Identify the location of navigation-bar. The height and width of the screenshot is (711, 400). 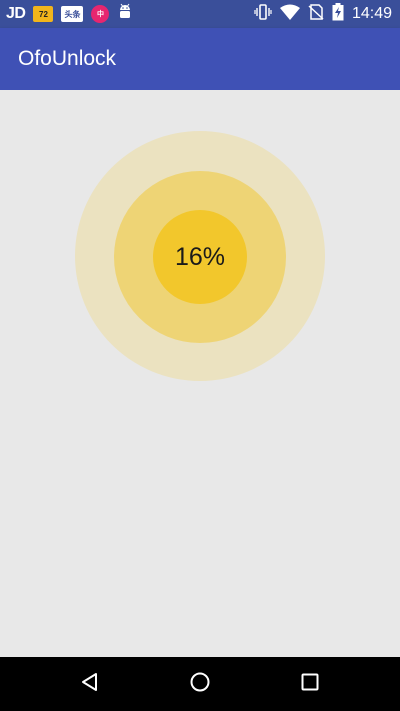
(200, 684).